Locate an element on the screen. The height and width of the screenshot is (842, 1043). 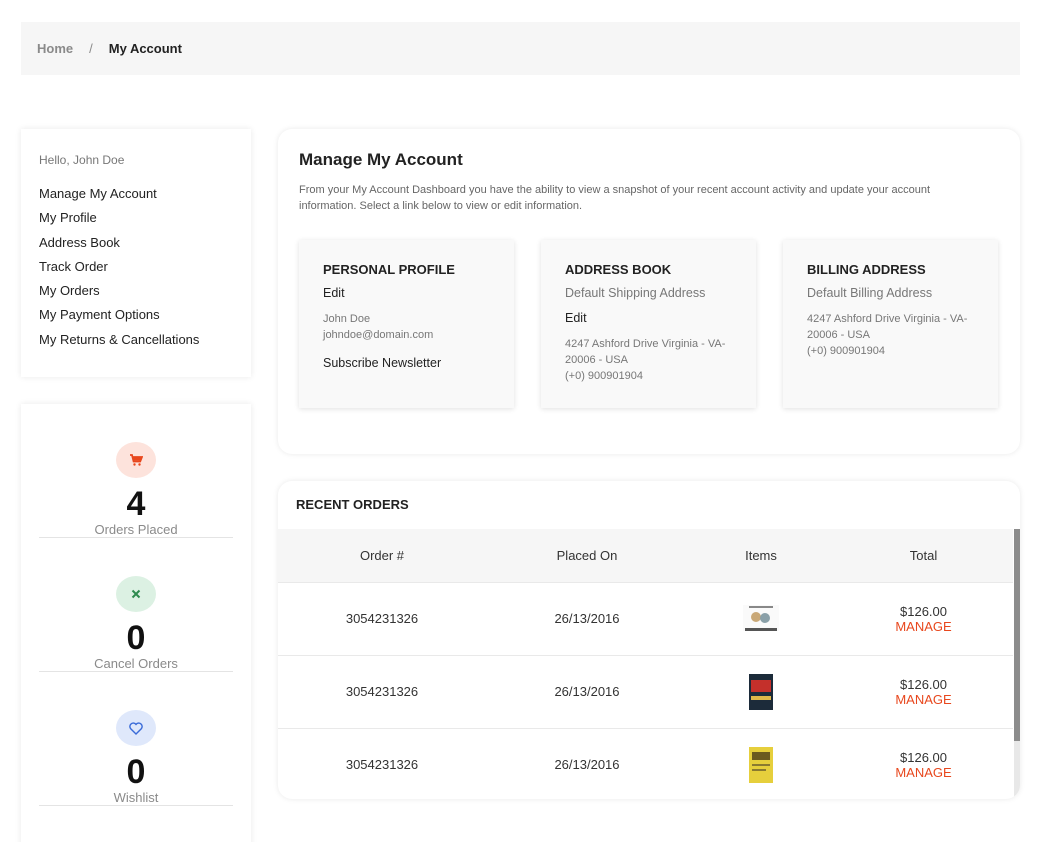
scrollbar-thumb is located at coordinates (1017, 635).